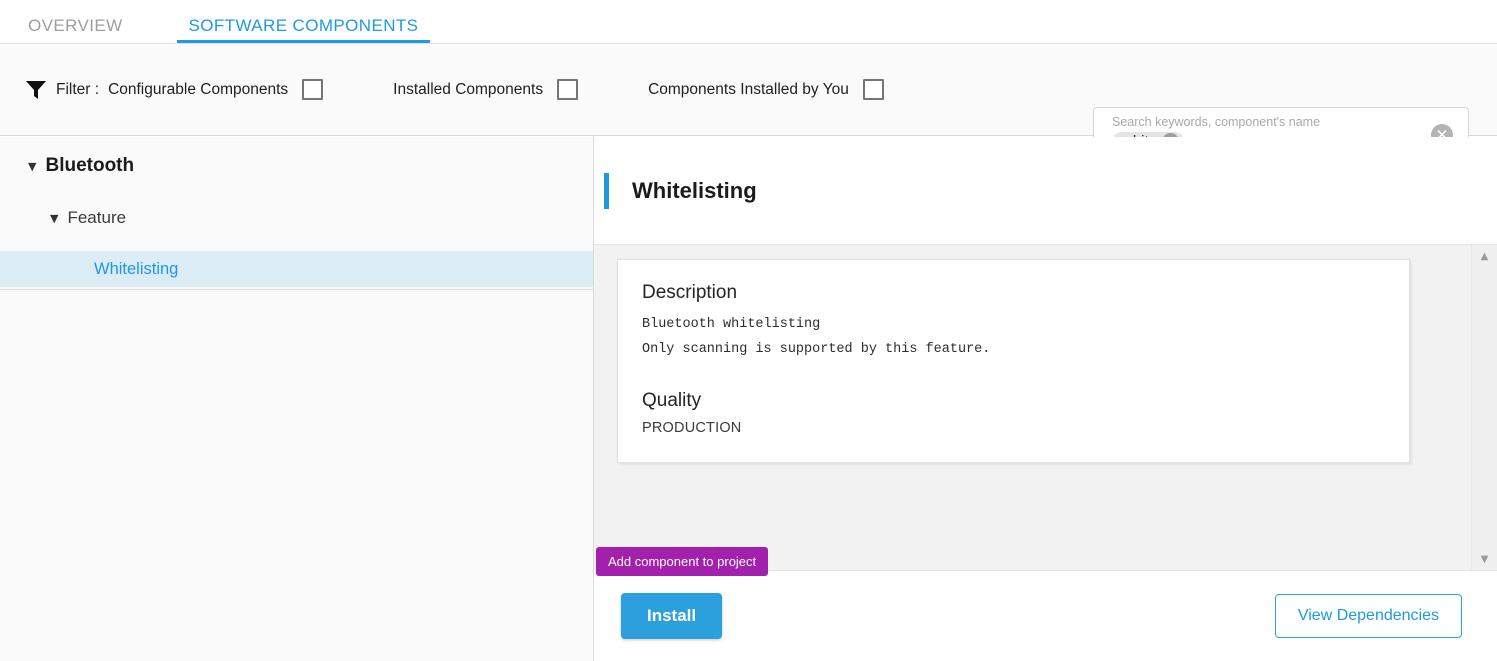 The width and height of the screenshot is (1497, 661). Describe the element at coordinates (873, 89) in the screenshot. I see `checkbox-components-installed-by-you` at that location.